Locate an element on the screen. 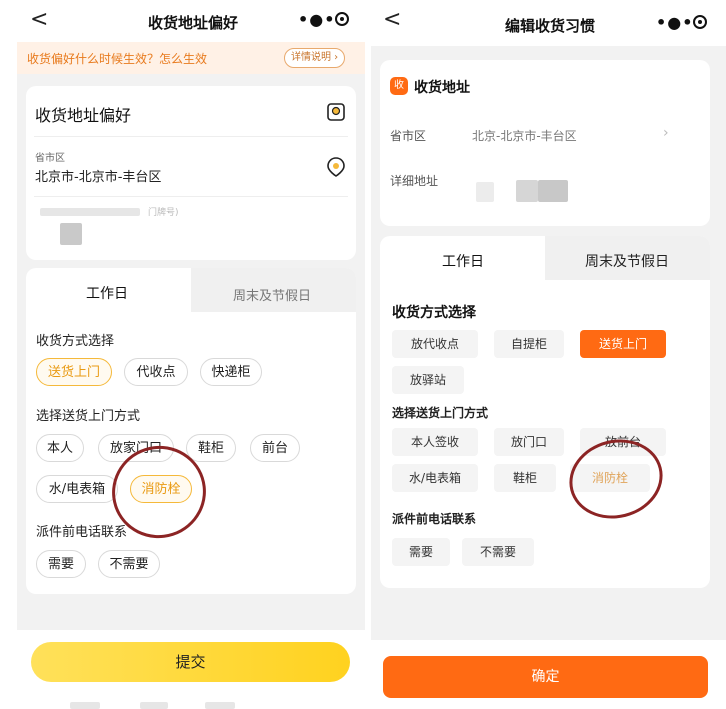 The height and width of the screenshot is (709, 726). address-preference-card: 收货地址偏好 省市区 北京市-北京市-丰台区 门牌号) is located at coordinates (191, 173).